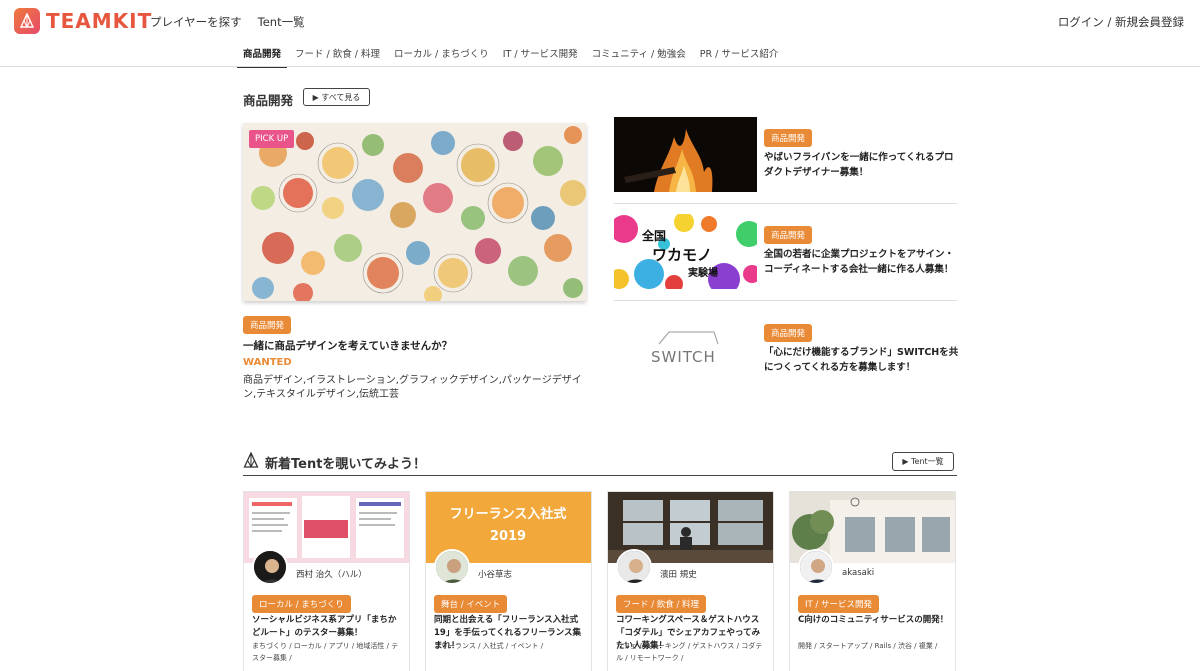  I want to click on thumb-text-zenkoku: 全国, so click(653, 235).